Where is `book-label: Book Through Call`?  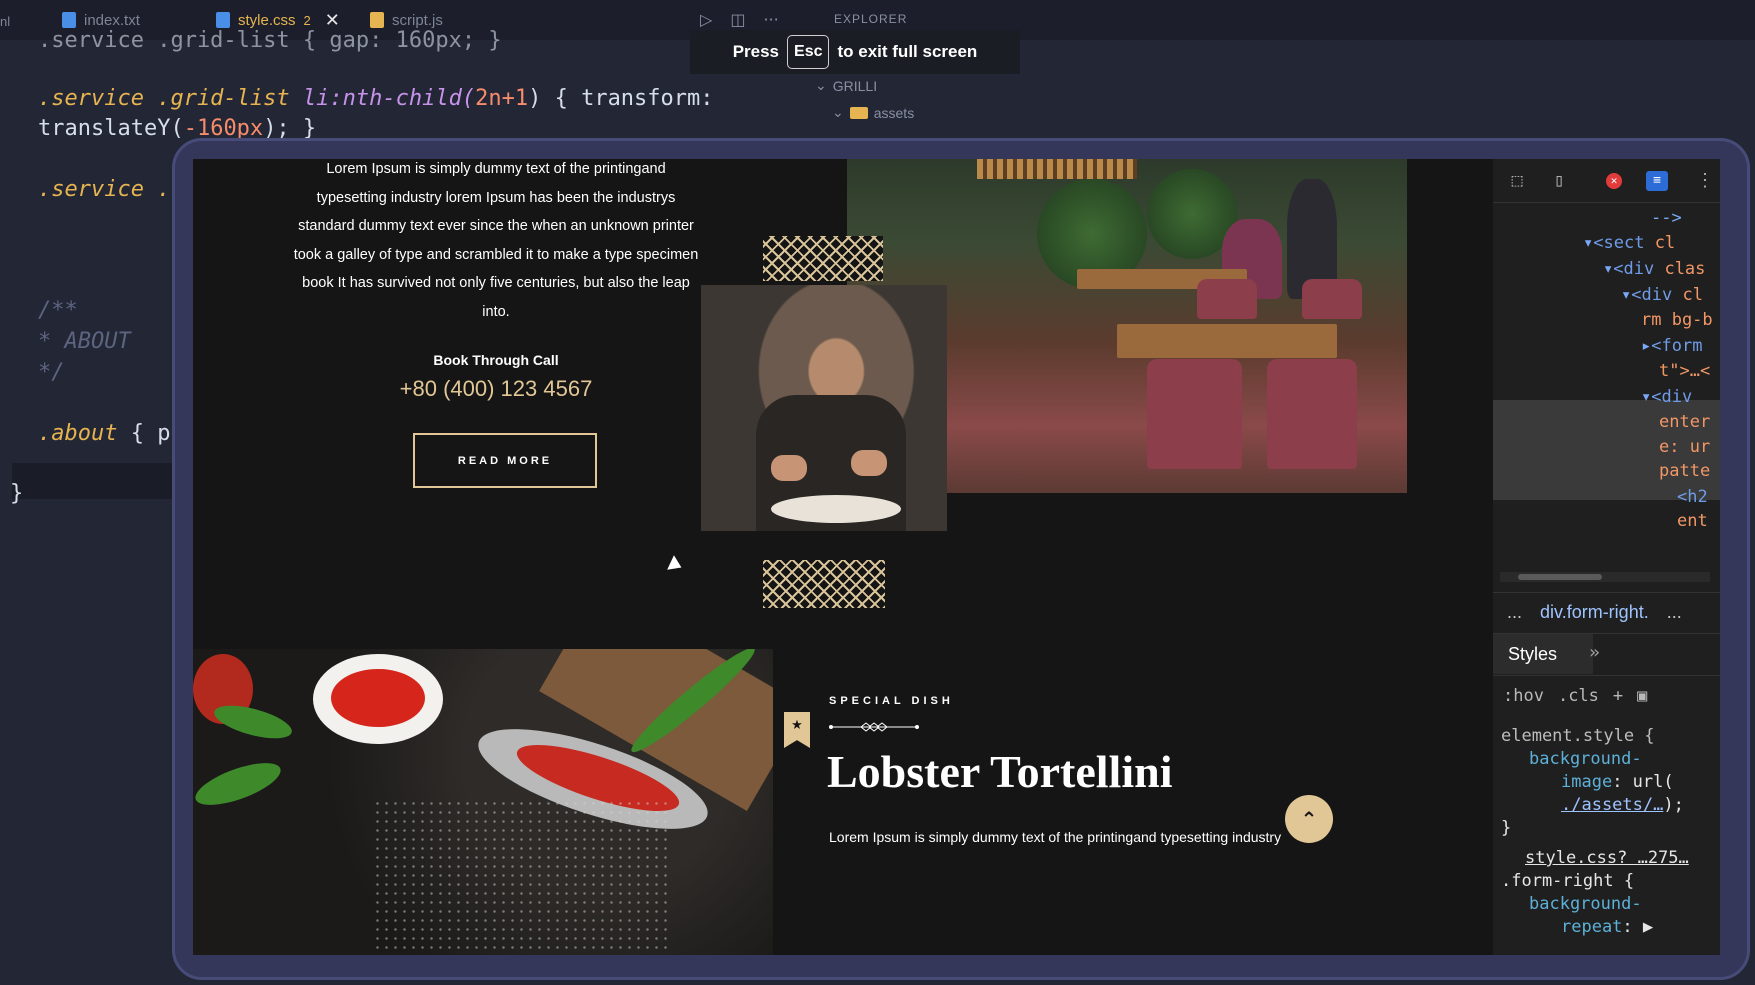 book-label: Book Through Call is located at coordinates (496, 360).